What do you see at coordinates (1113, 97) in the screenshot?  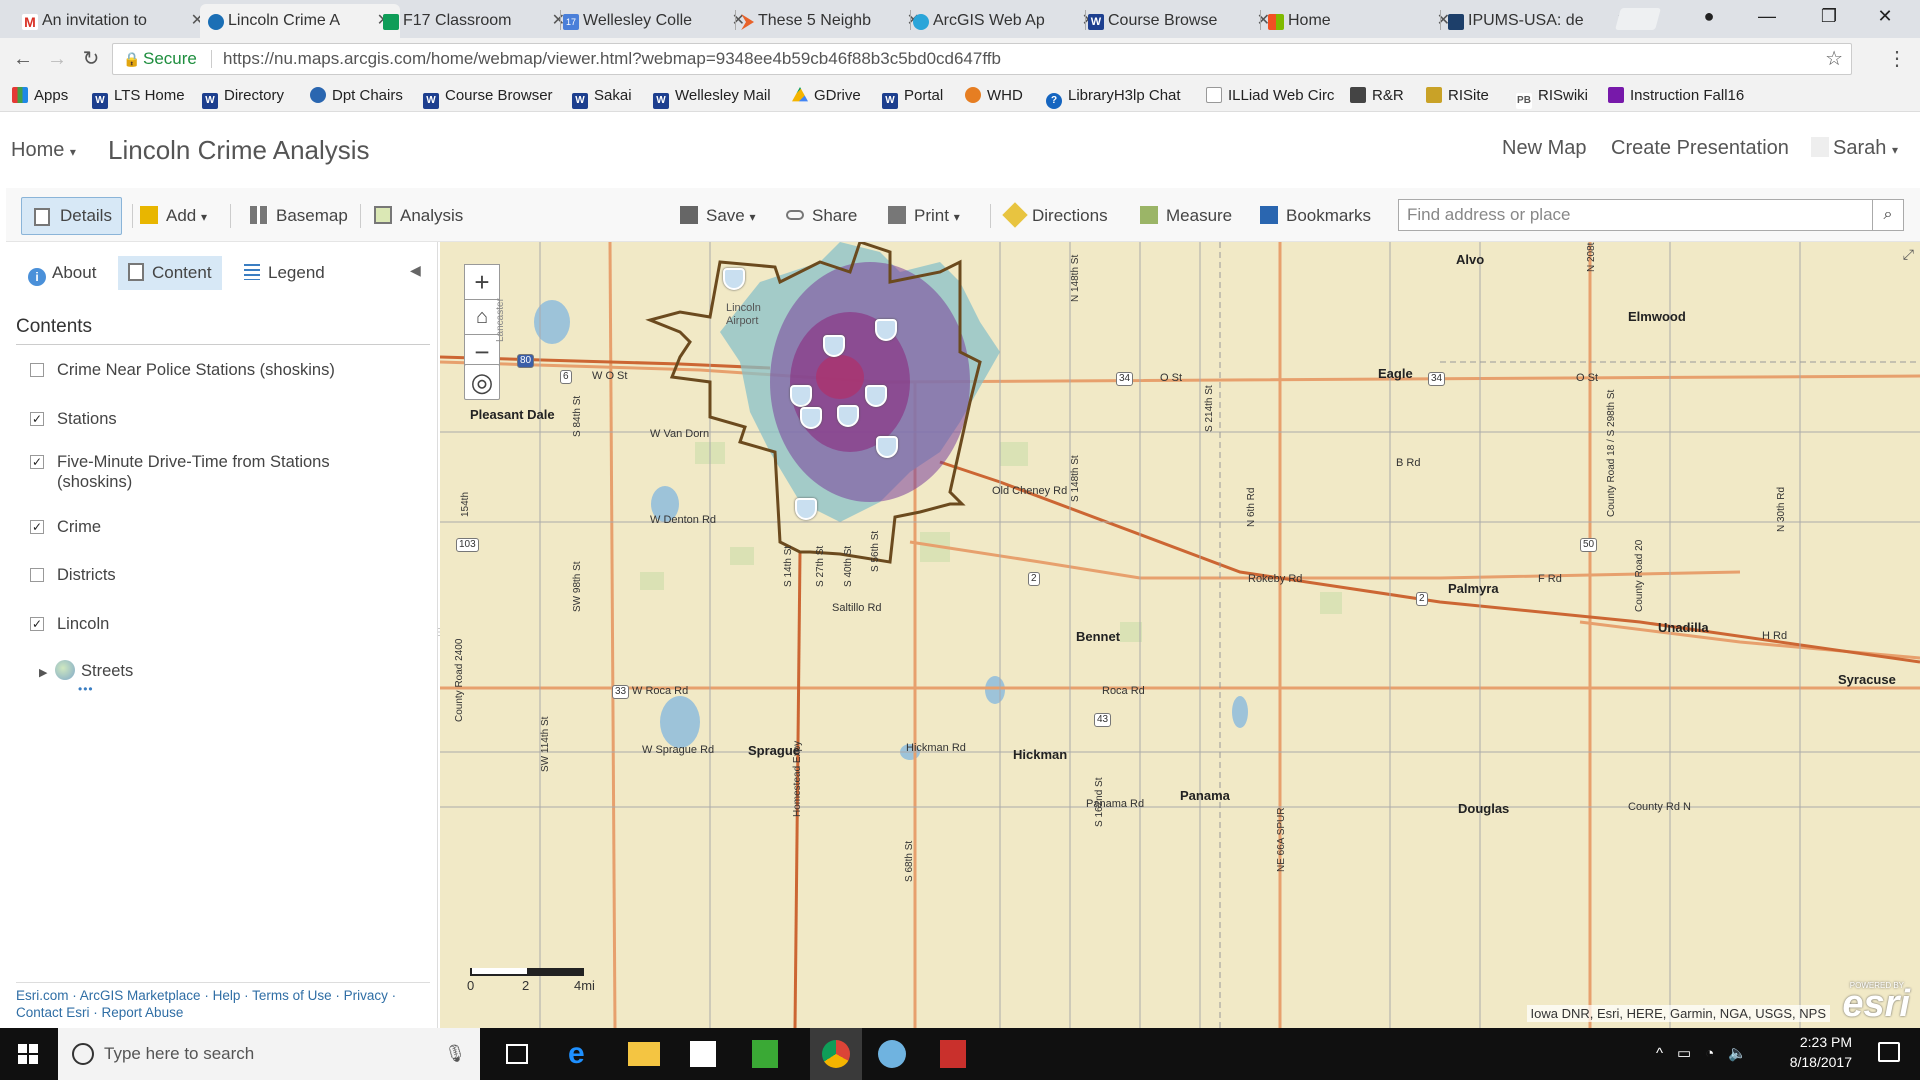 I see `bookmark-libraryh3lp: ? LibraryH3lp Chat` at bounding box center [1113, 97].